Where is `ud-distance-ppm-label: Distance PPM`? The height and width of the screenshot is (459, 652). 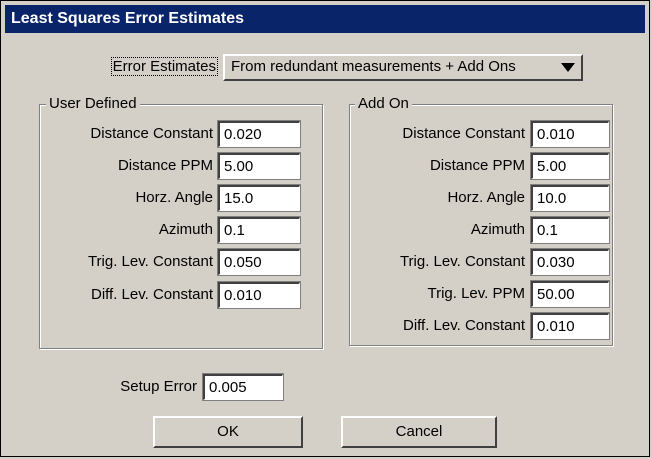 ud-distance-ppm-label: Distance PPM is located at coordinates (165, 165).